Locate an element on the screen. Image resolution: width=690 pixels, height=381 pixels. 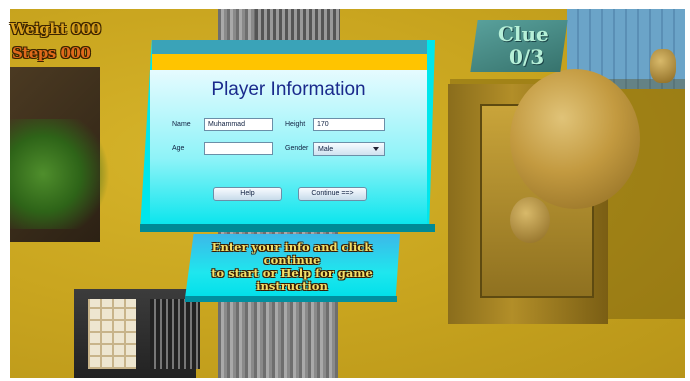
dialog-top-bar is located at coordinates (289, 47).